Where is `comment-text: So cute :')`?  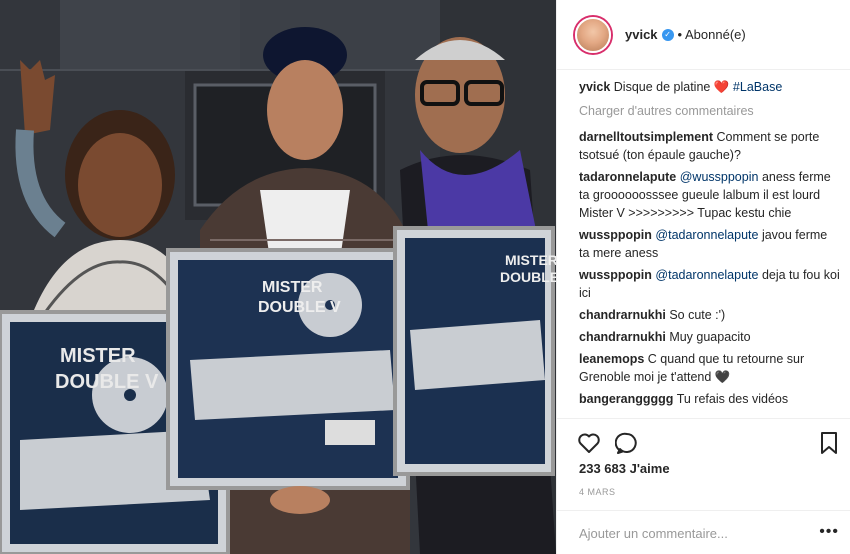
comment-text: So cute :') is located at coordinates (697, 315).